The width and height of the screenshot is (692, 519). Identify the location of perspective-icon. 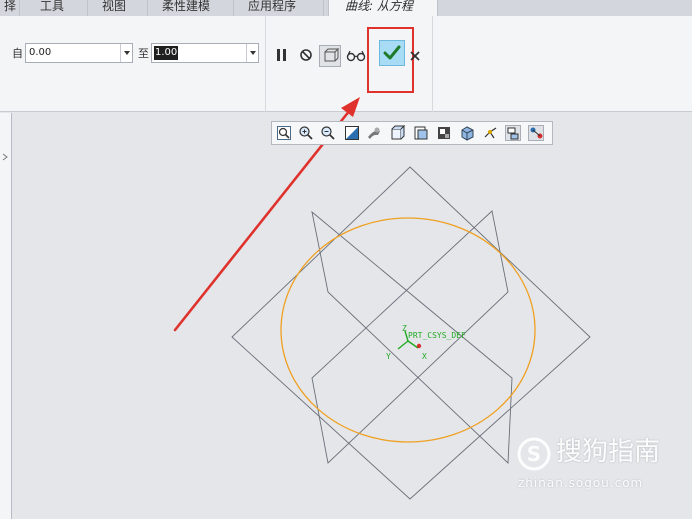
(467, 133).